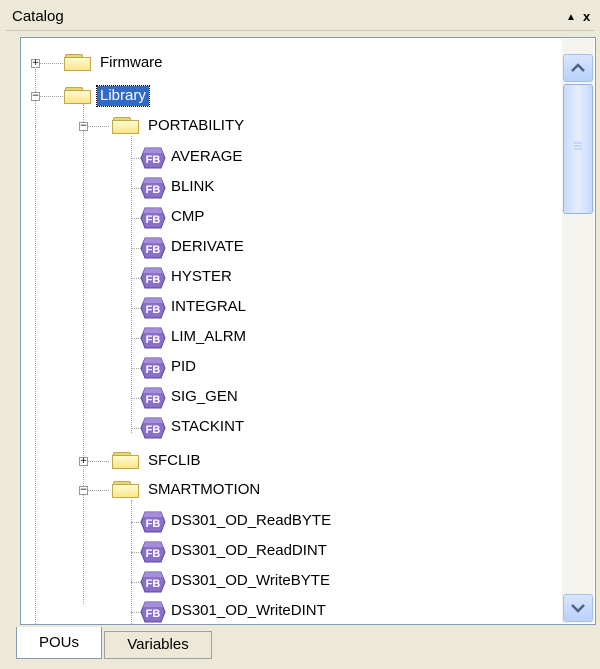 The height and width of the screenshot is (669, 600). What do you see at coordinates (571, 17) in the screenshot?
I see `pin-icon: ▲` at bounding box center [571, 17].